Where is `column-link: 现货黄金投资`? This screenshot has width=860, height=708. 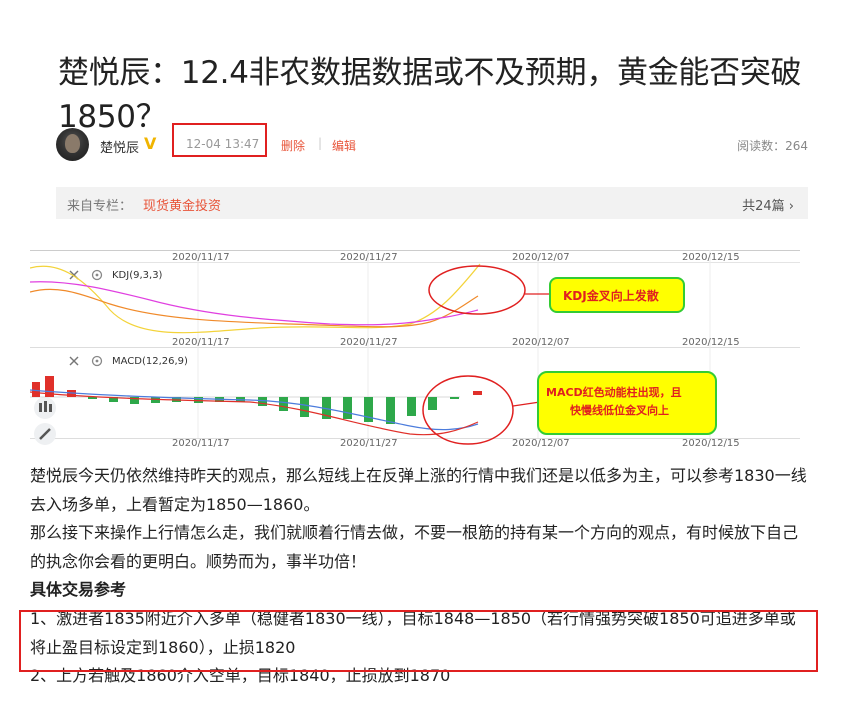
column-link: 现货黄金投资 is located at coordinates (182, 204).